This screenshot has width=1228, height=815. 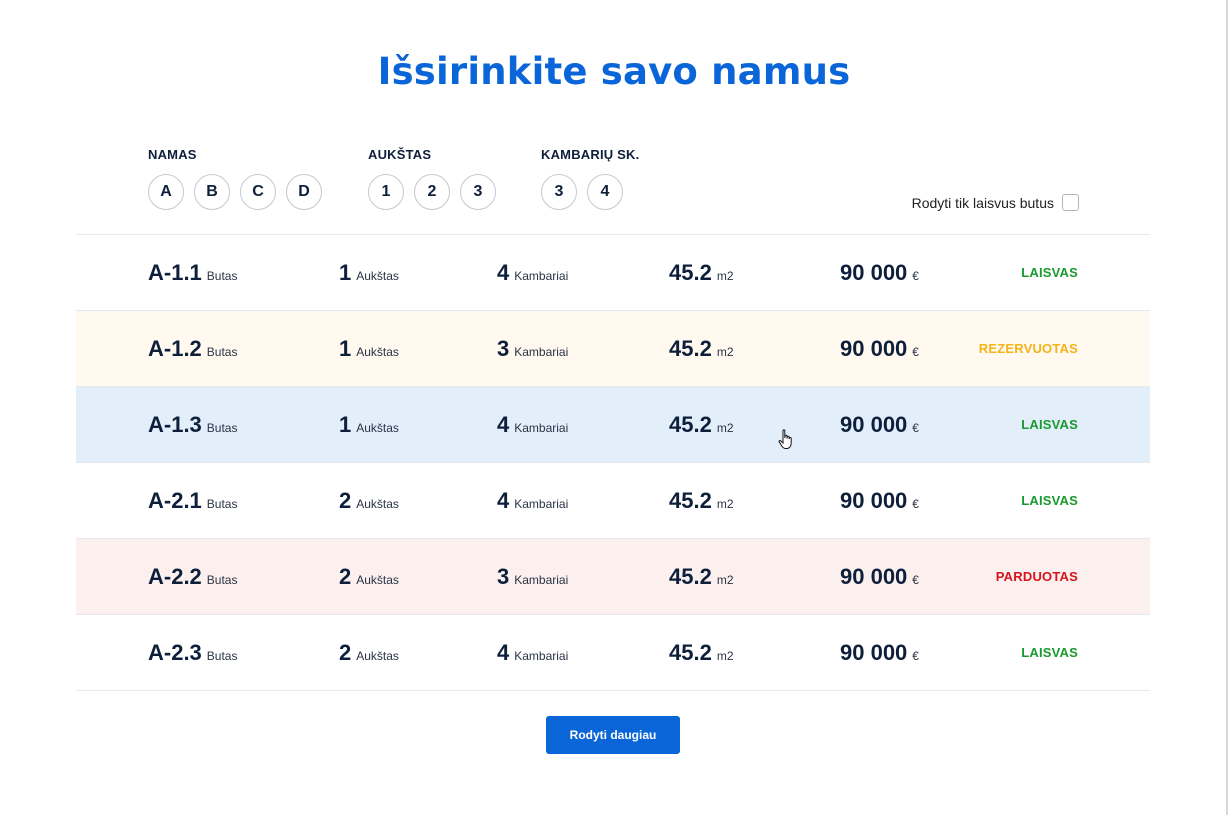 I want to click on filter-kambariai-option-3: 3, so click(x=559, y=192).